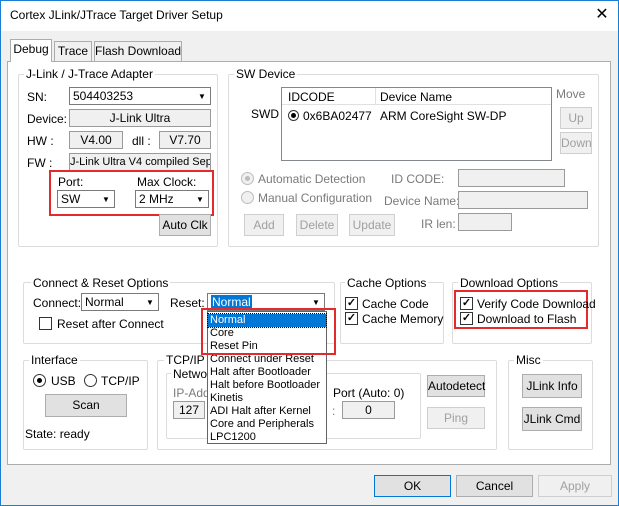  Describe the element at coordinates (247, 178) in the screenshot. I see `automatic-detection-radio` at that location.